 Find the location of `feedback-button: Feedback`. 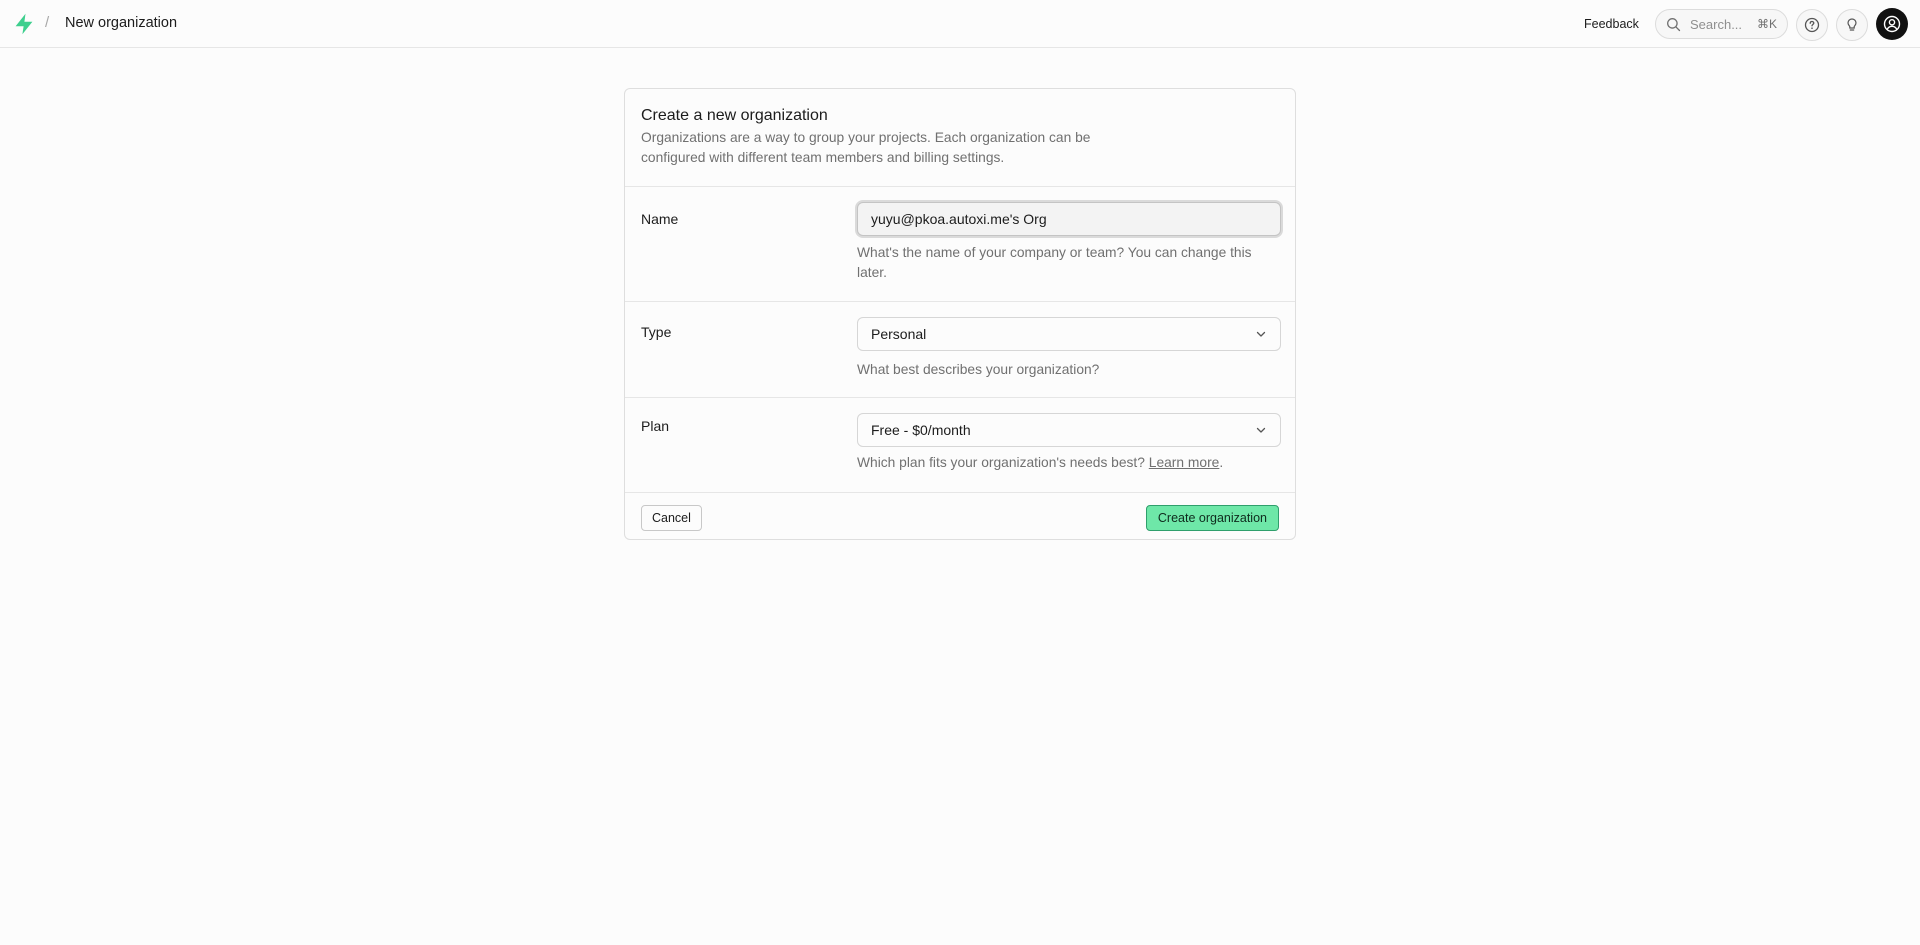

feedback-button: Feedback is located at coordinates (1611, 24).